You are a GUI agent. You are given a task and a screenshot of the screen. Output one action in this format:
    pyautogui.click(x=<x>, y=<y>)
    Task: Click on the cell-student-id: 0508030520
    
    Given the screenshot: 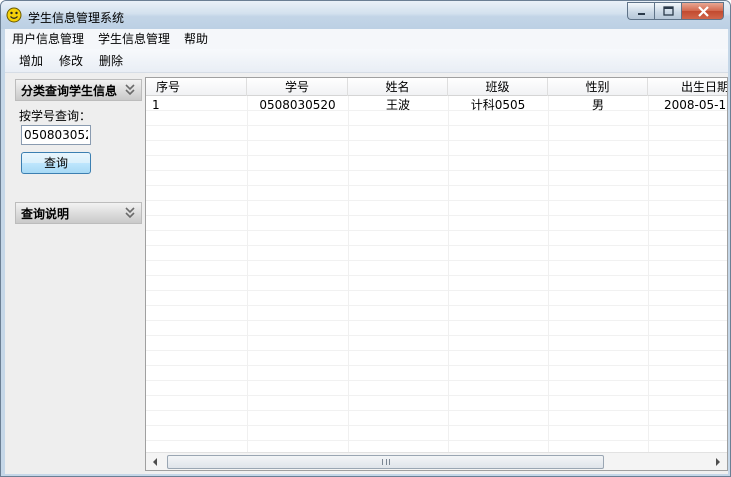 What is the action you would take?
    pyautogui.click(x=297, y=105)
    